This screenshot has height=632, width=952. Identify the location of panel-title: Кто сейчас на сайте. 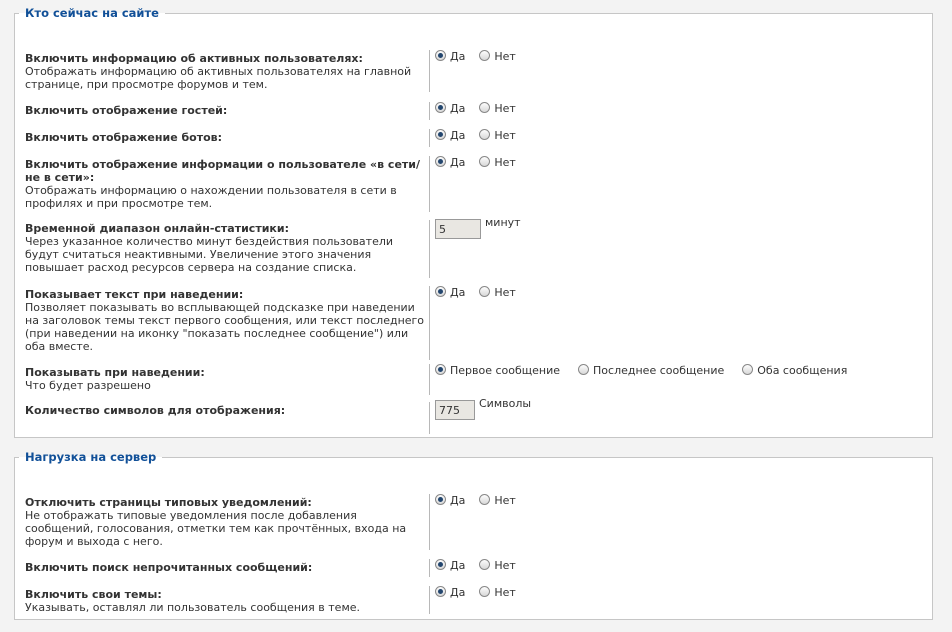
(92, 13).